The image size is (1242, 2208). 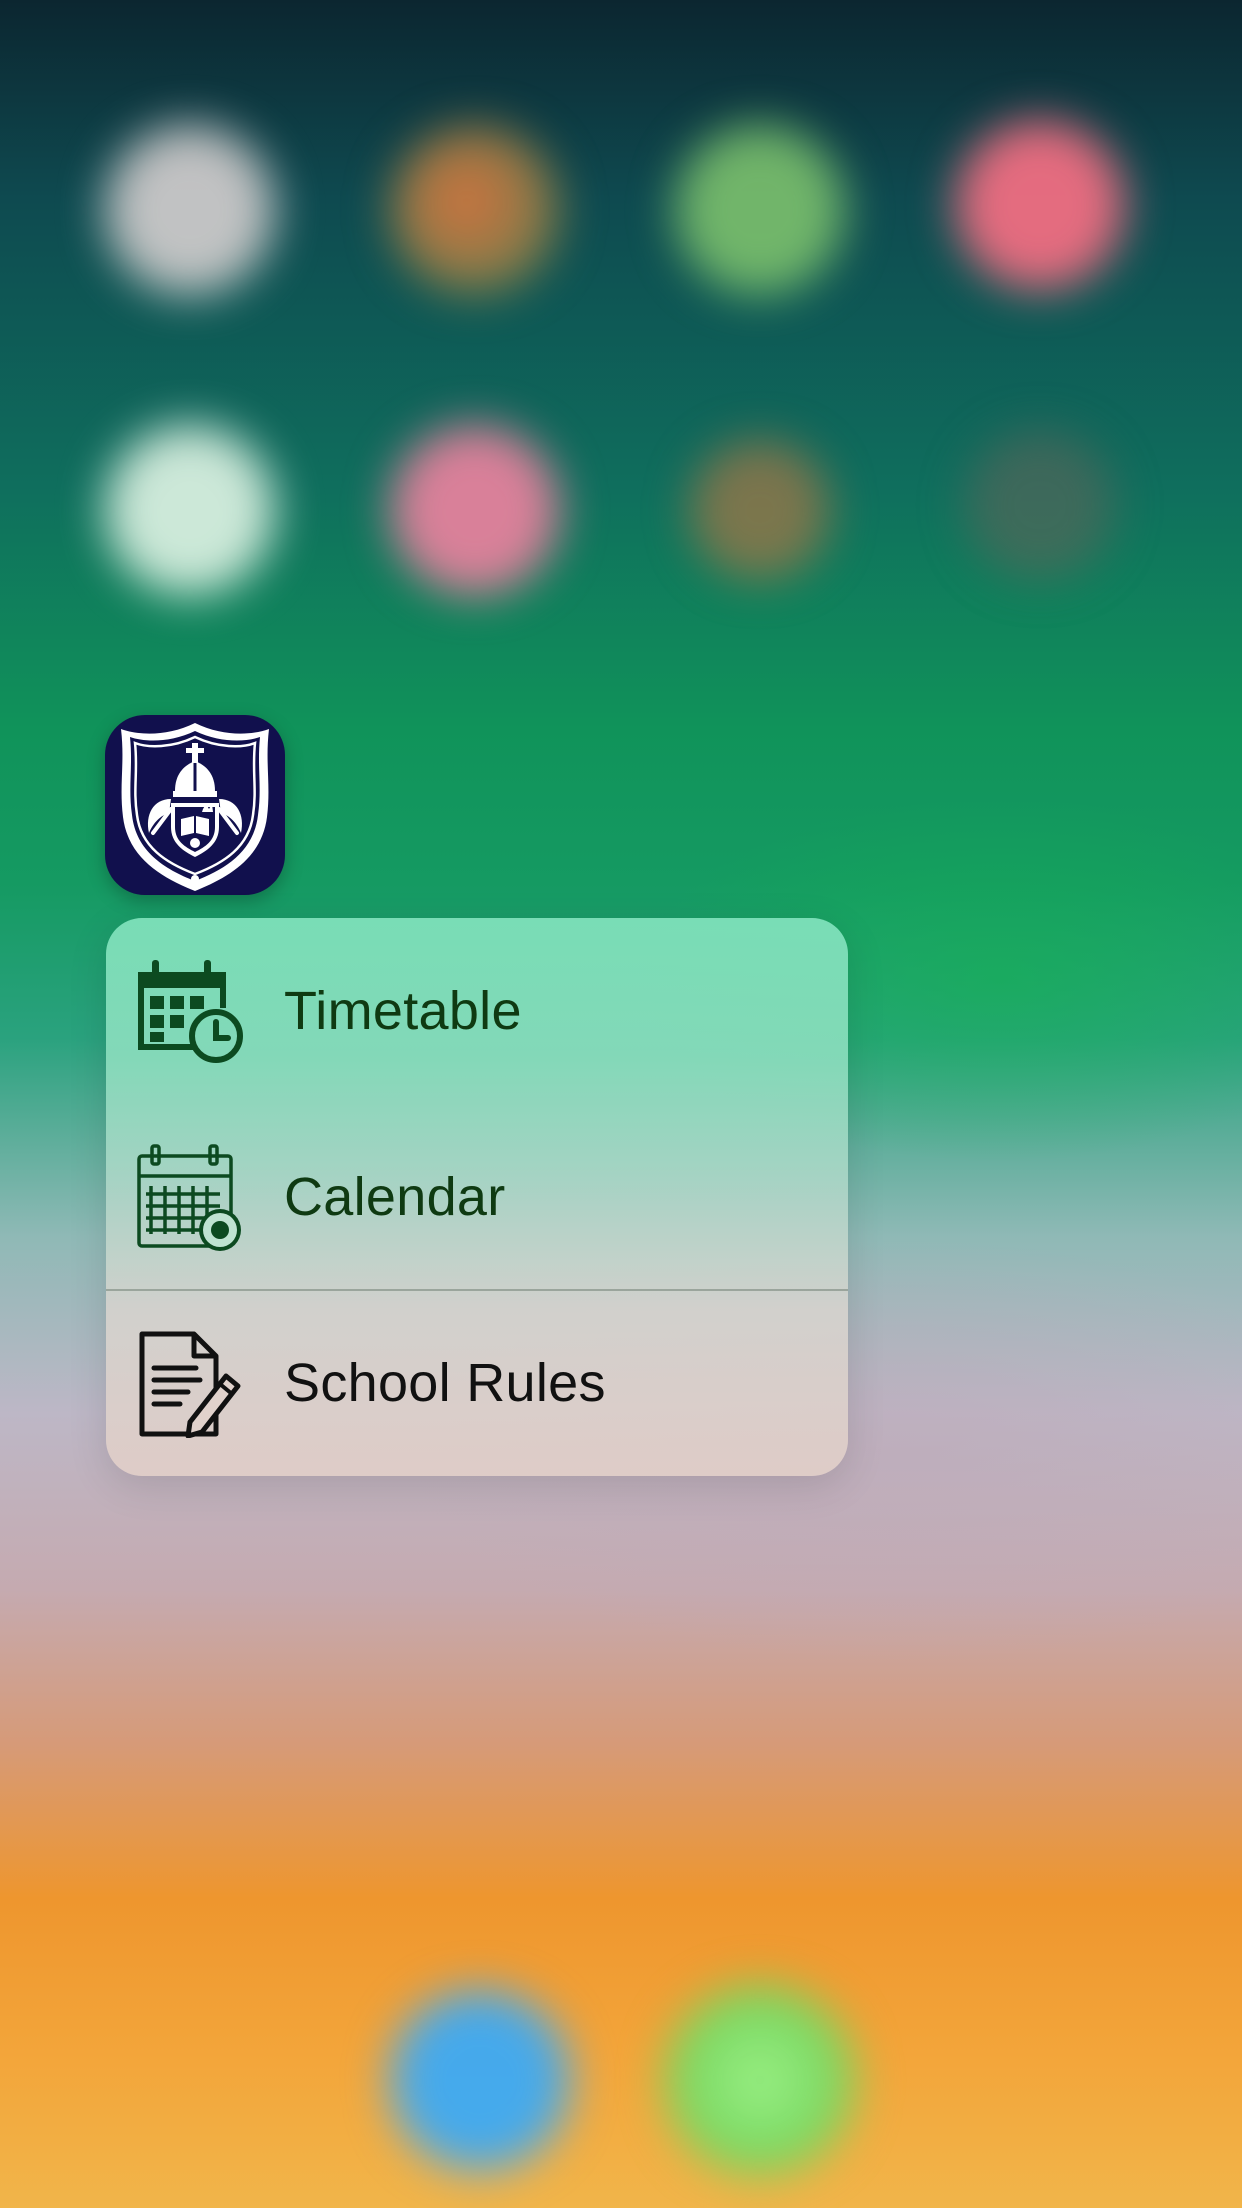 What do you see at coordinates (403, 1011) in the screenshot?
I see `quick-action-label: Timetable` at bounding box center [403, 1011].